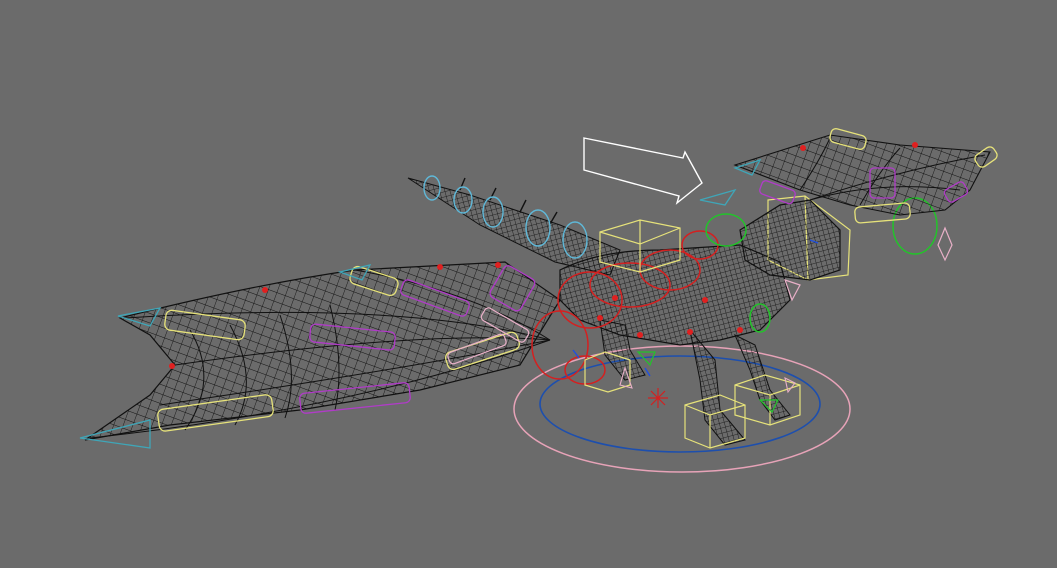 This screenshot has height=568, width=1057. Describe the element at coordinates (658, 398) in the screenshot. I see `center-of-gravity-marker` at that location.